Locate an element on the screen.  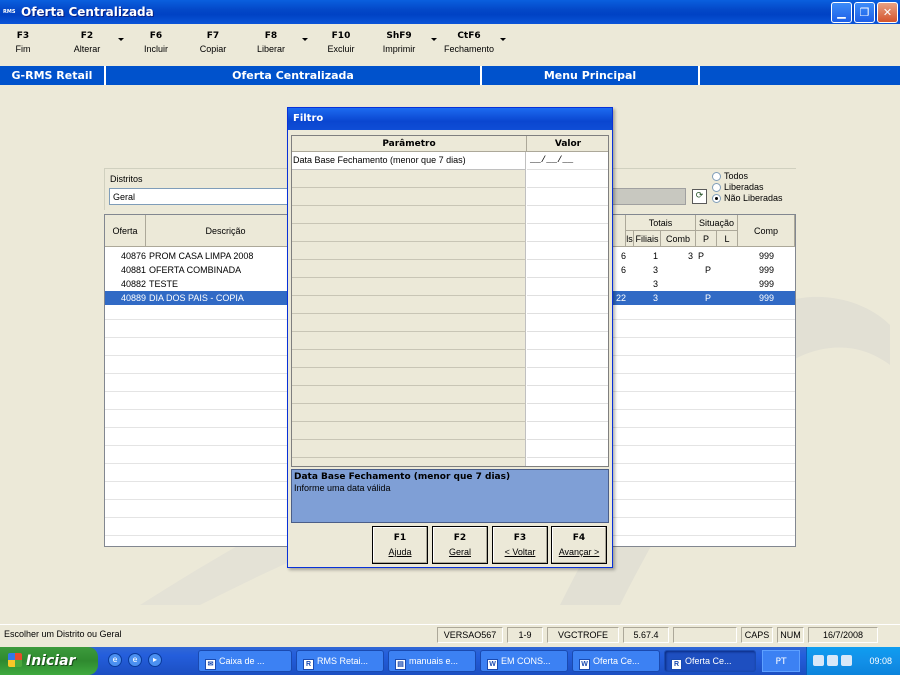
col-situacao: Situação is located at coordinates (717, 223).